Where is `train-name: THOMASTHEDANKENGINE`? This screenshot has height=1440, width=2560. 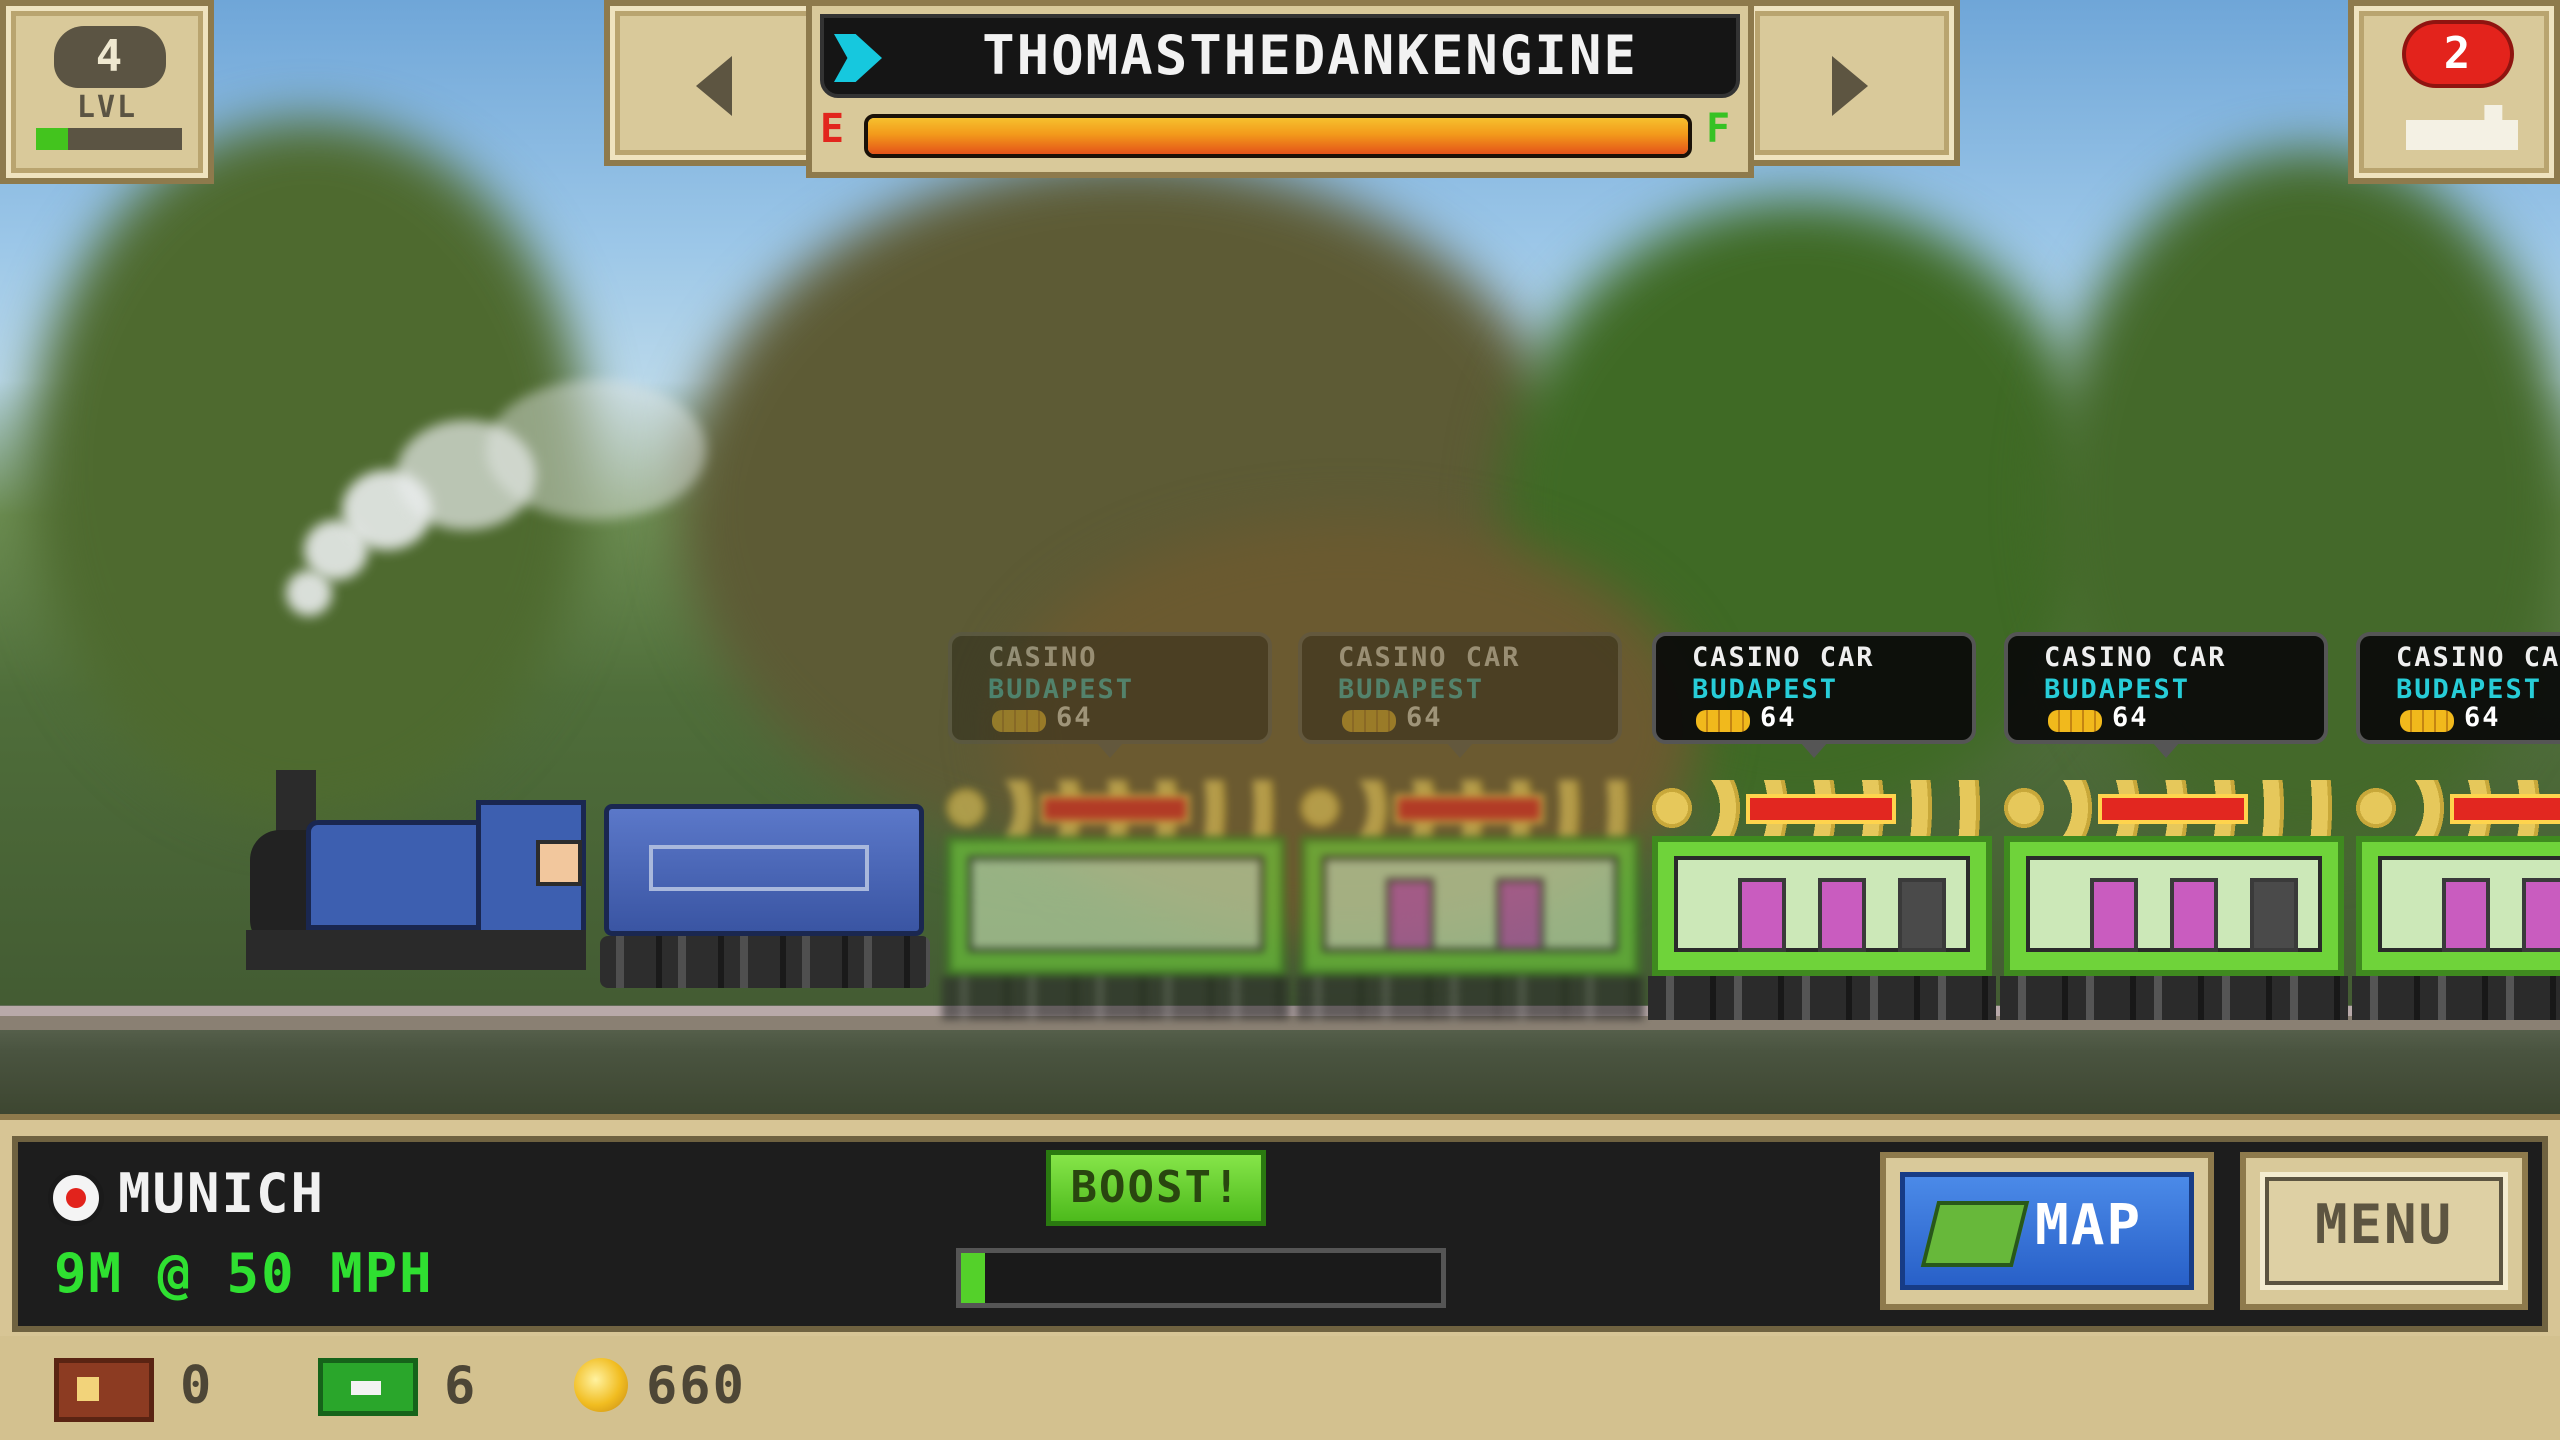 train-name: THOMASTHEDANKENGINE is located at coordinates (1310, 55).